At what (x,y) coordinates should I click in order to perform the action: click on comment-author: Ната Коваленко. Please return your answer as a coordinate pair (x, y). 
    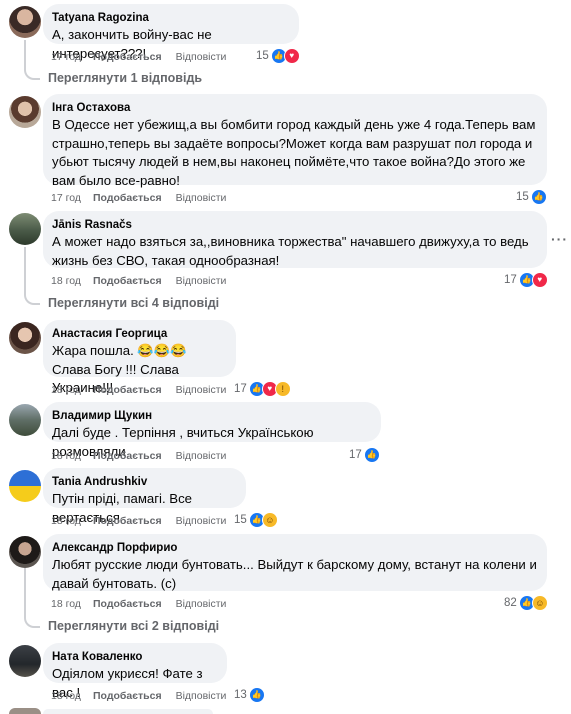
    Looking at the image, I should click on (135, 657).